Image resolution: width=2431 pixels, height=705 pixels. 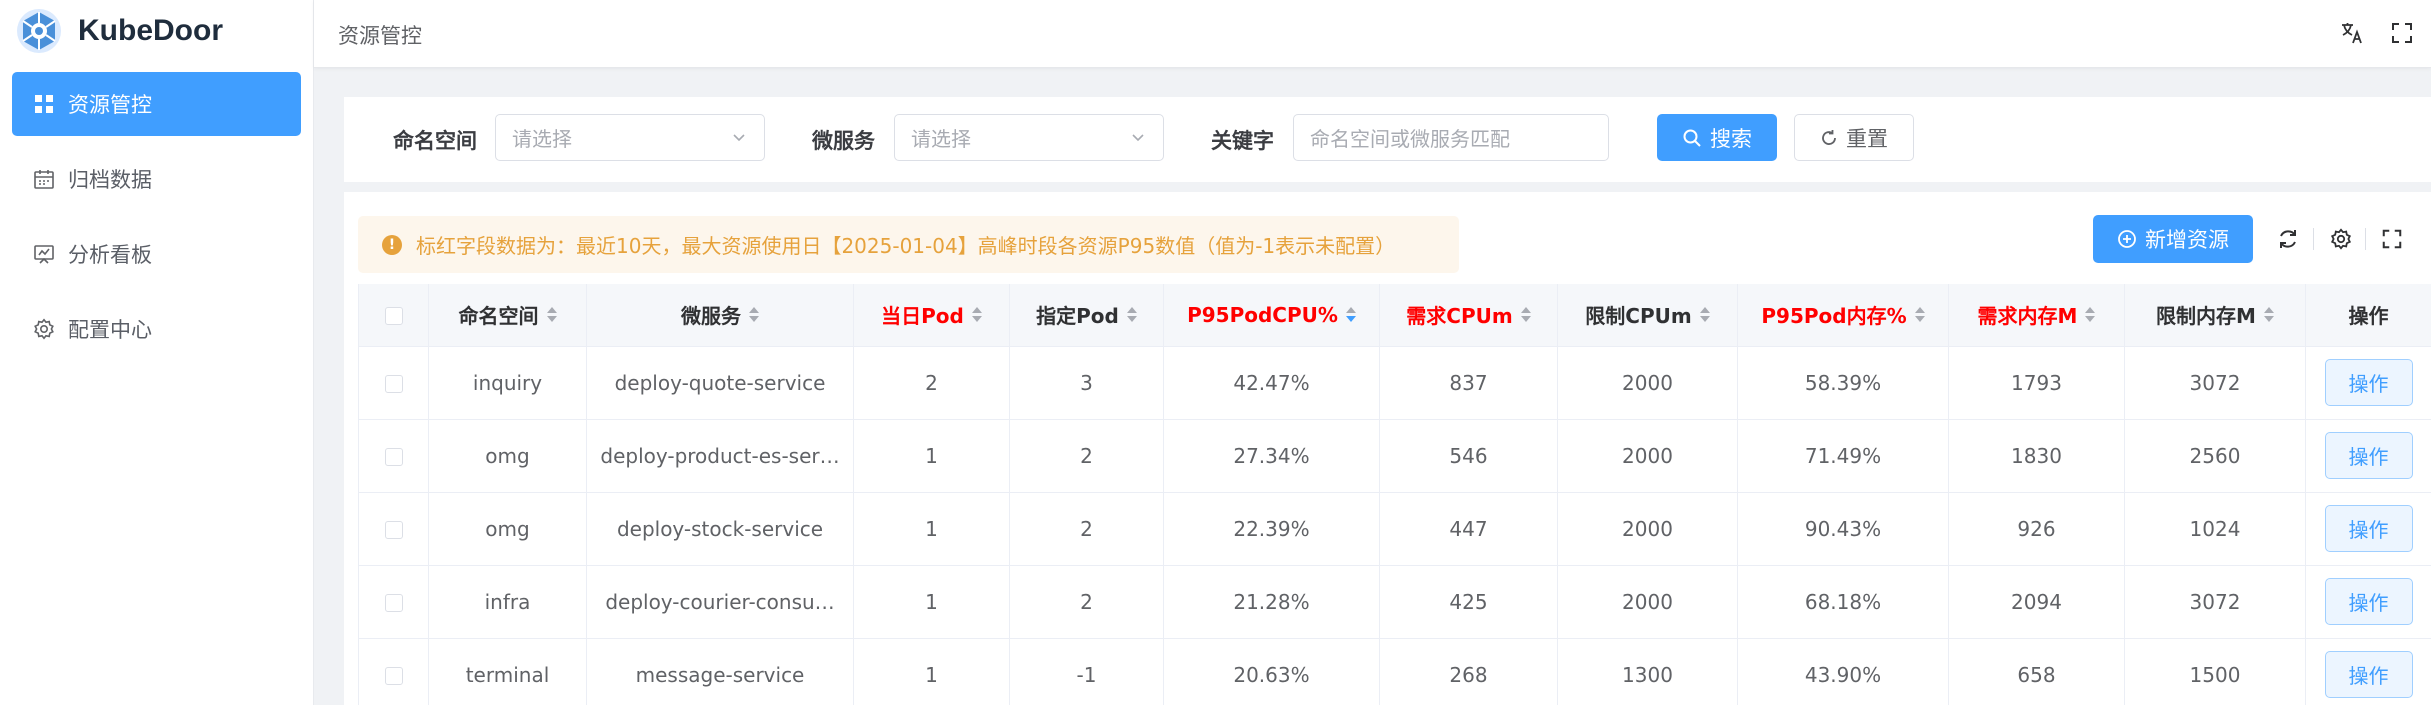 What do you see at coordinates (2352, 33) in the screenshot?
I see `translate-icon` at bounding box center [2352, 33].